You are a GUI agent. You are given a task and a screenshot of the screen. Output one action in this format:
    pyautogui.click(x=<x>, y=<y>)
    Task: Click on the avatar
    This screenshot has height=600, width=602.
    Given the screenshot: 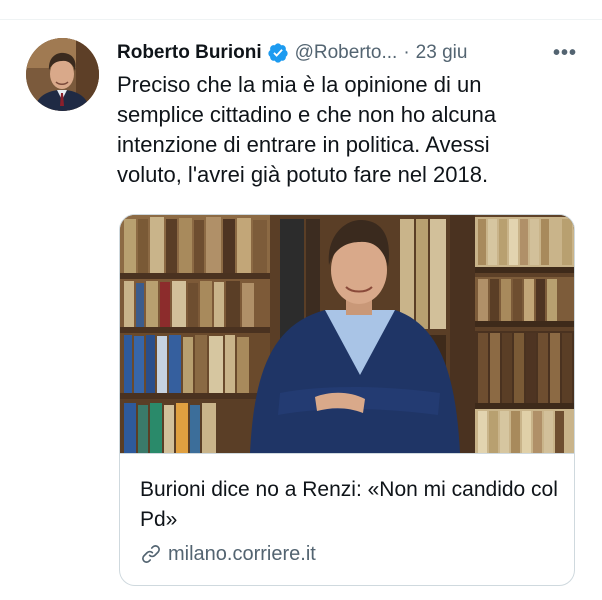 What is the action you would take?
    pyautogui.click(x=62, y=74)
    